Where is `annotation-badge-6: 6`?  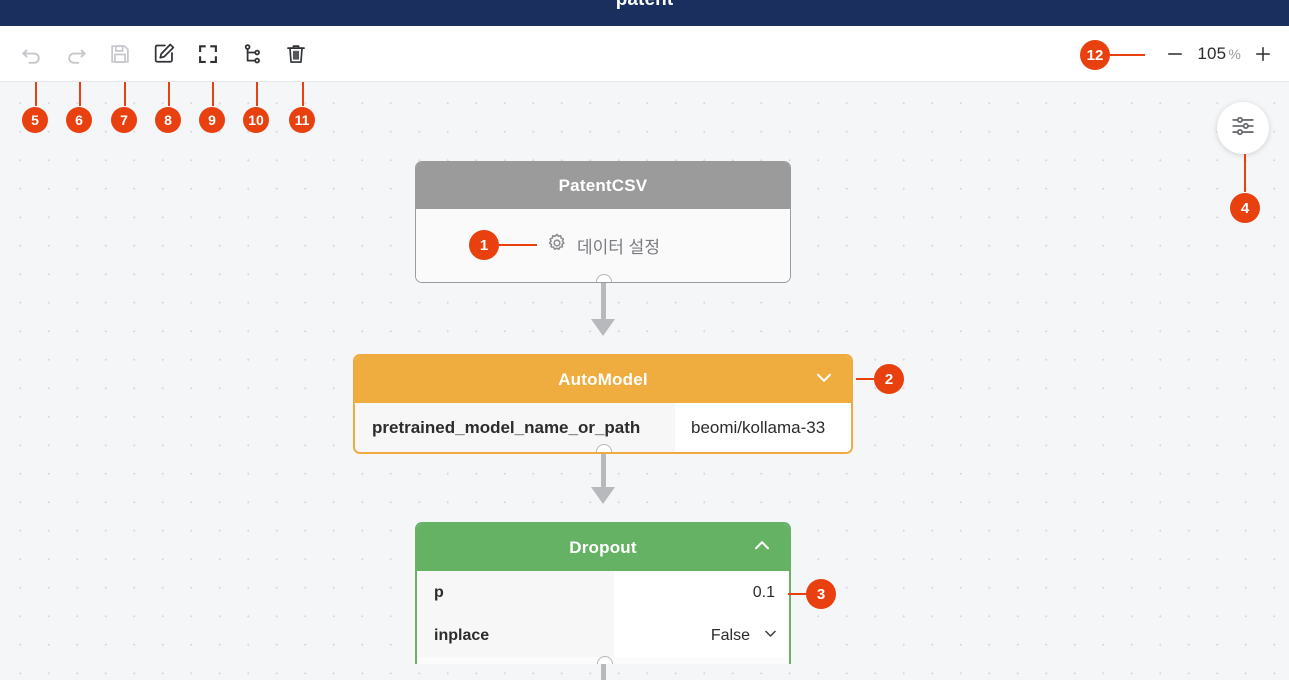 annotation-badge-6: 6 is located at coordinates (79, 120).